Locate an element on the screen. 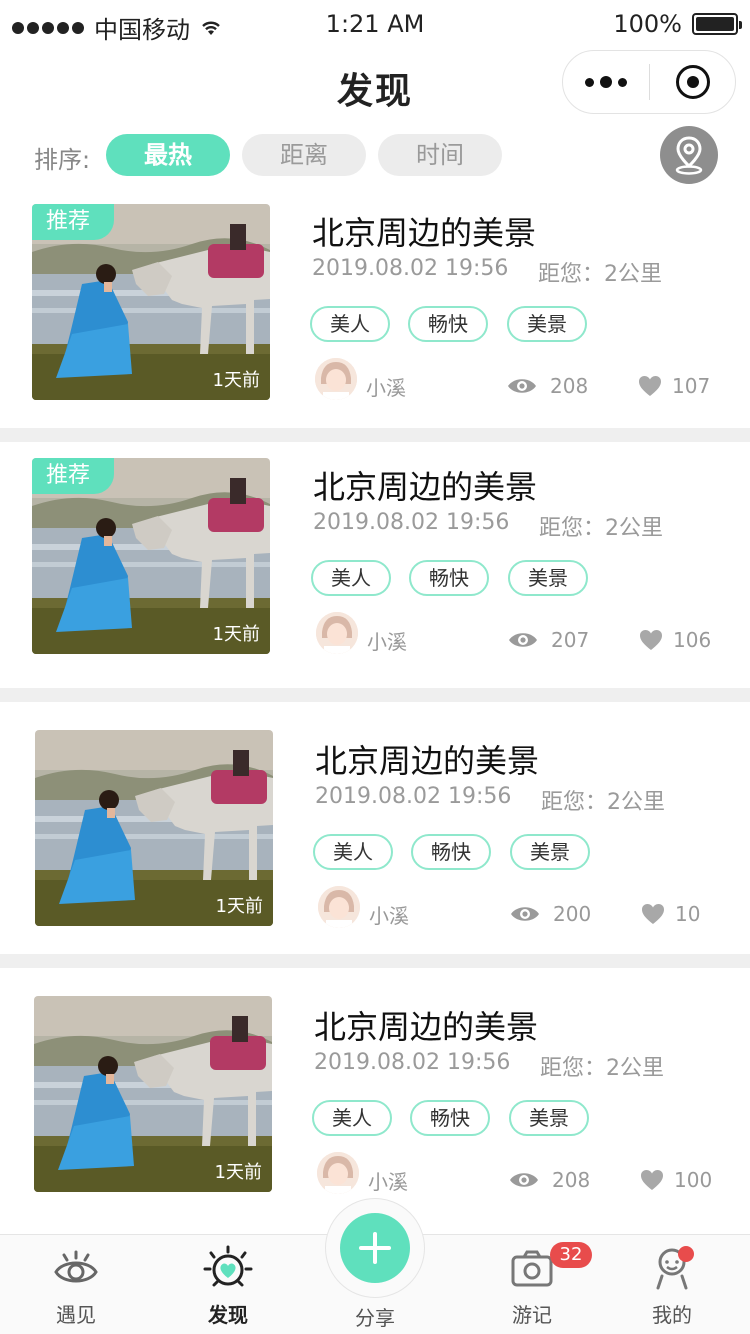  plus-icon is located at coordinates (375, 1248).